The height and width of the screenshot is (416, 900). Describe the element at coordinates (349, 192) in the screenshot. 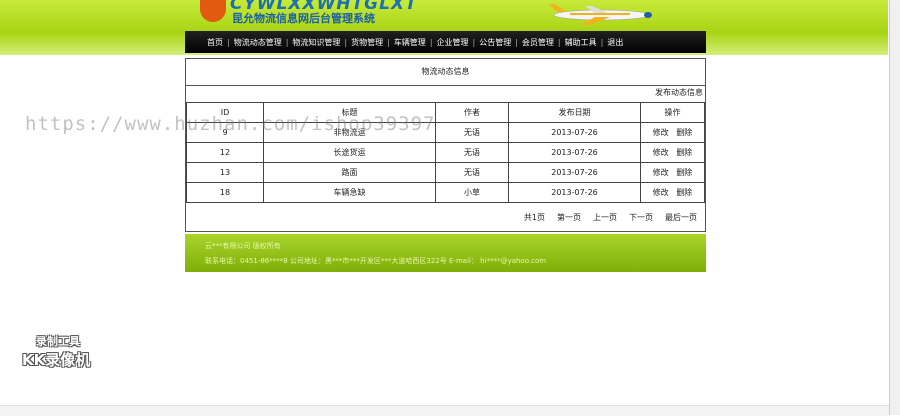

I see `row-title: 车辆急缺` at that location.